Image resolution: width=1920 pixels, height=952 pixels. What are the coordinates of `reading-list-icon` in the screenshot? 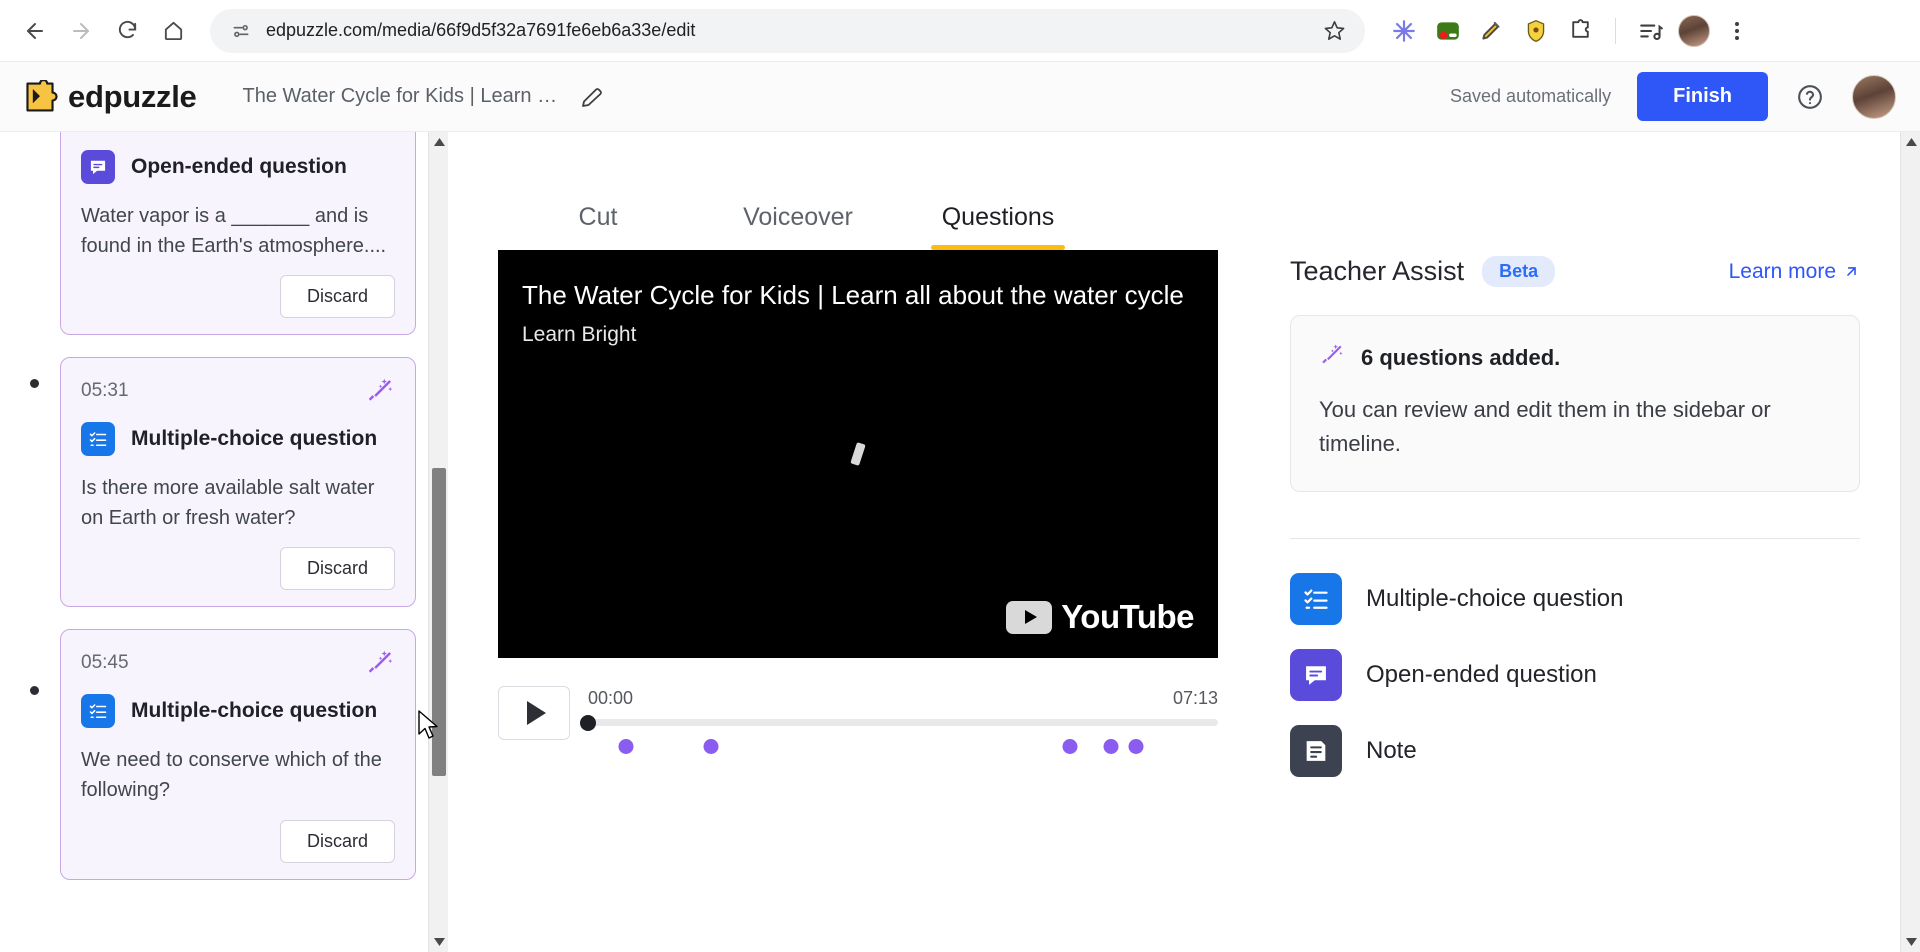 It's located at (1651, 31).